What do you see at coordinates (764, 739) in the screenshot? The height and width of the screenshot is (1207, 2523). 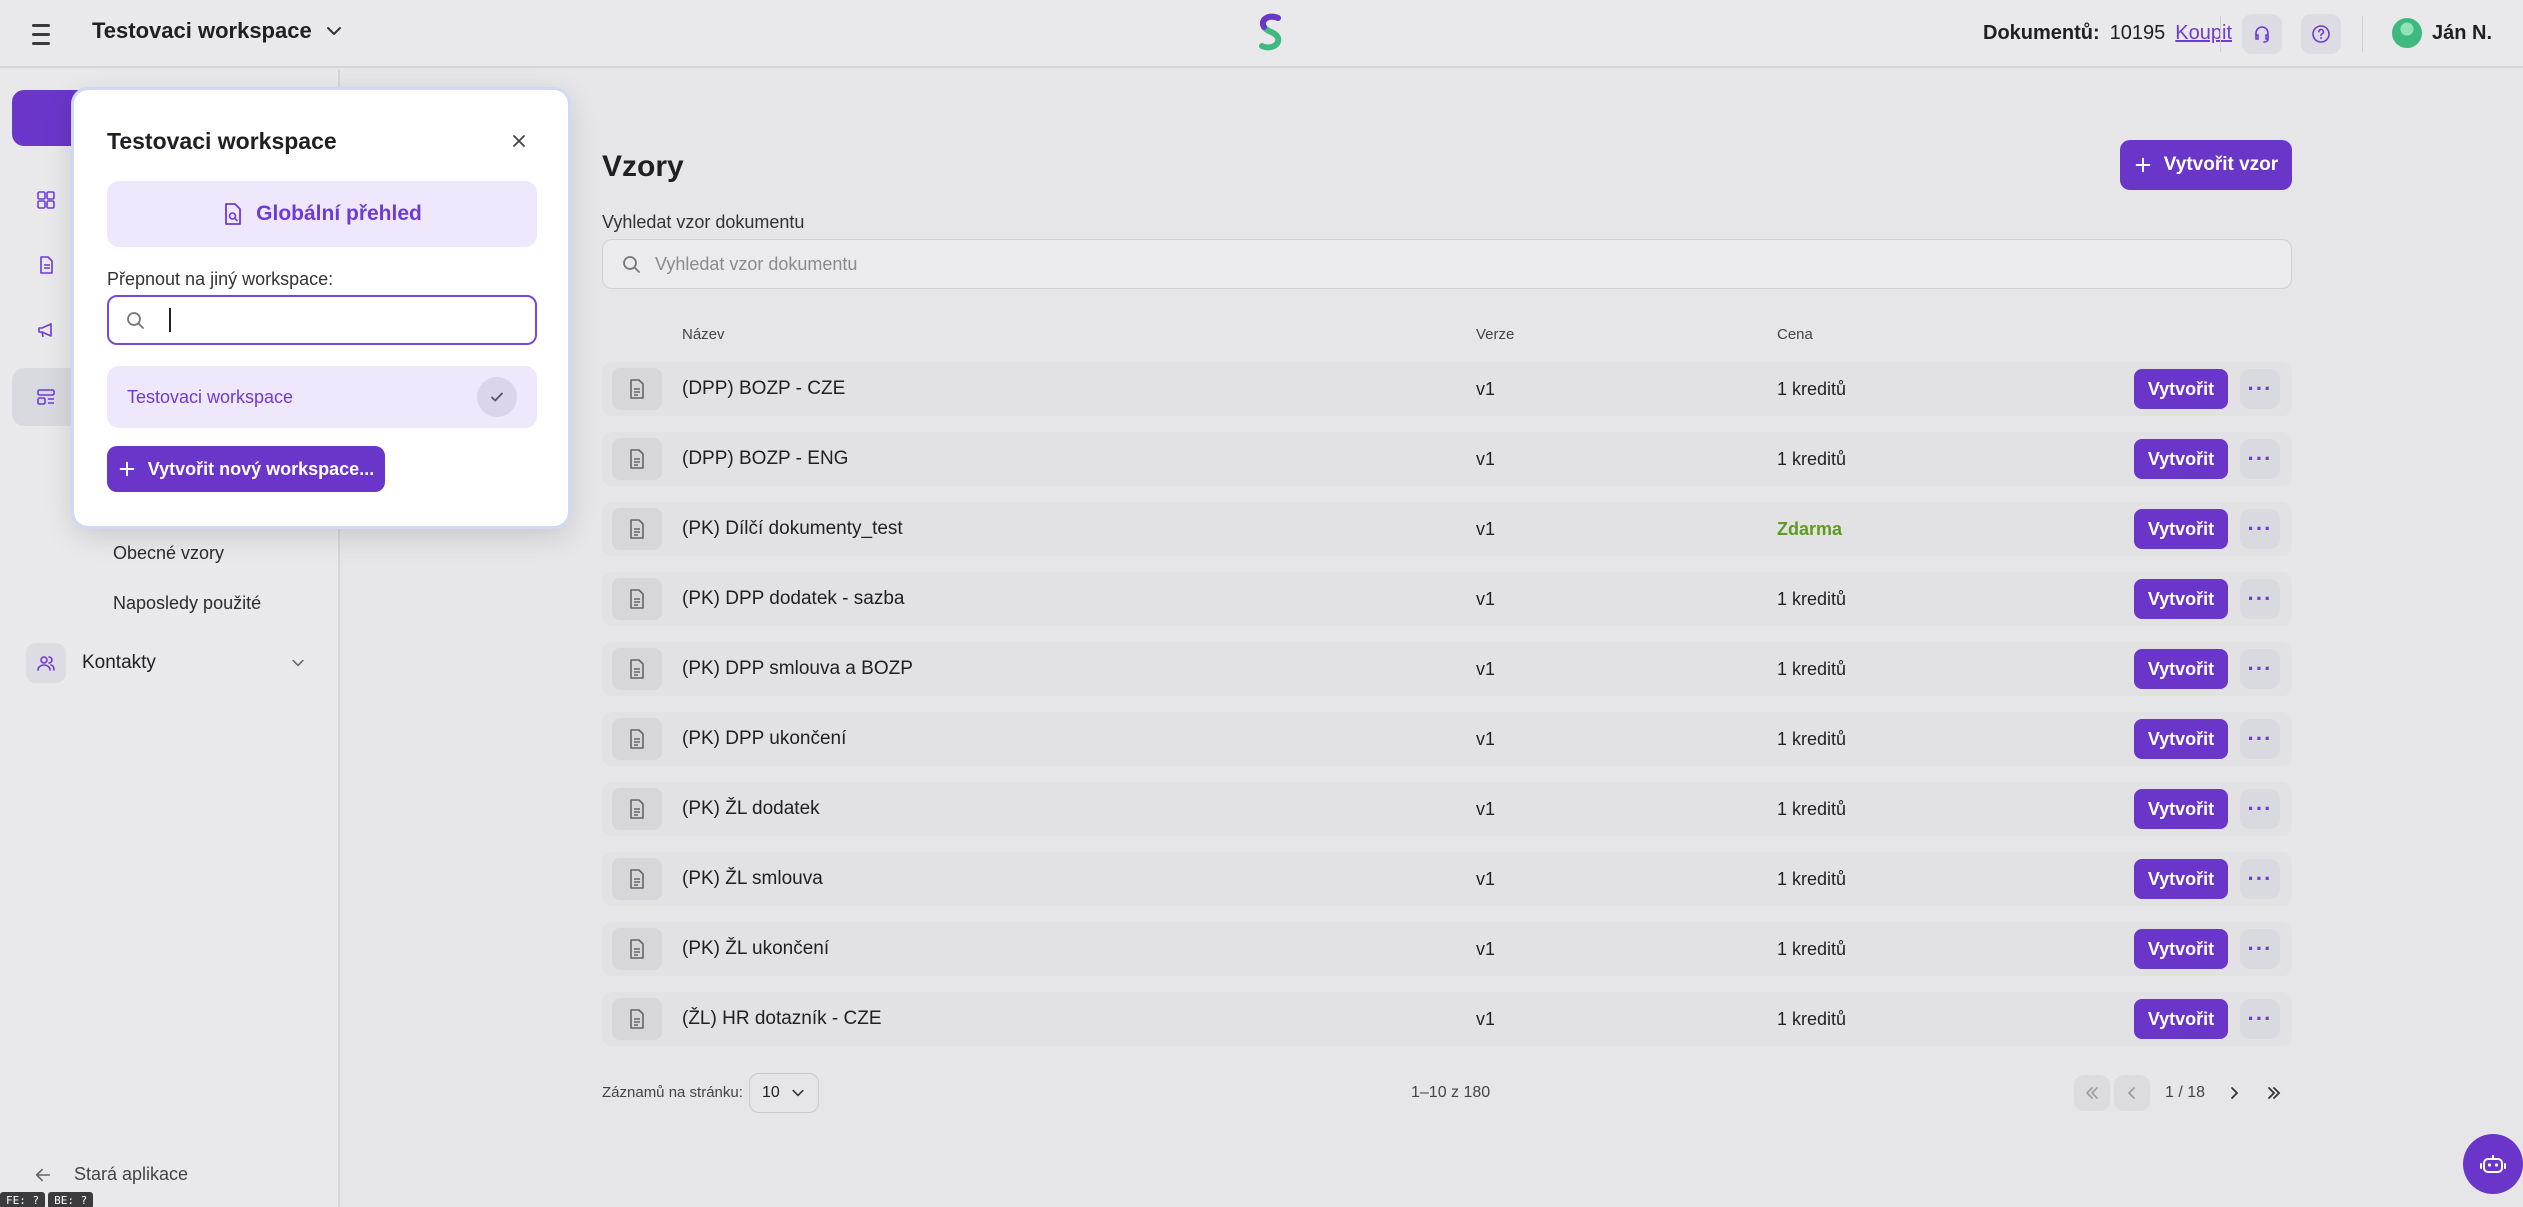 I see `template-name: (PK) DPP ukončení` at bounding box center [764, 739].